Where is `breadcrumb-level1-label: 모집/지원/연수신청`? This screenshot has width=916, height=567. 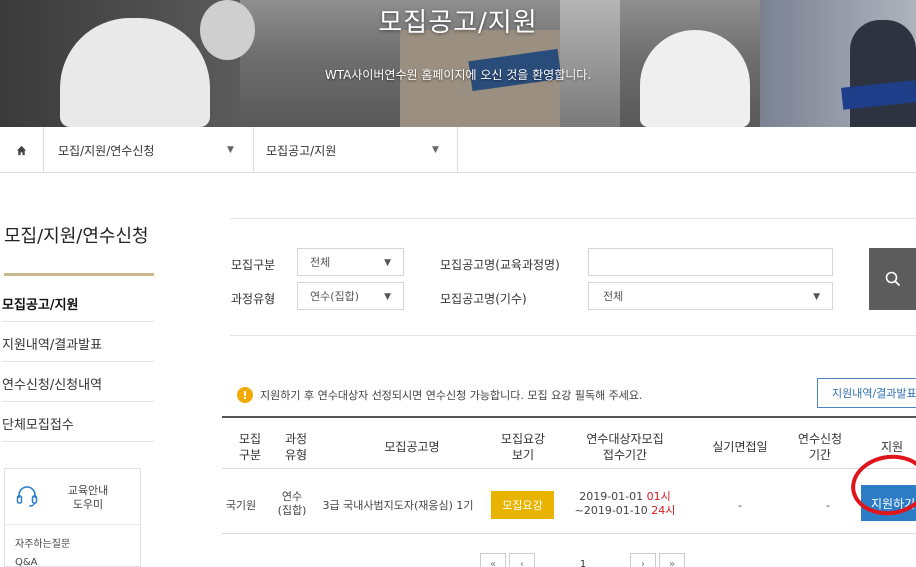
breadcrumb-level1-label: 모집/지원/연수신청 is located at coordinates (106, 150).